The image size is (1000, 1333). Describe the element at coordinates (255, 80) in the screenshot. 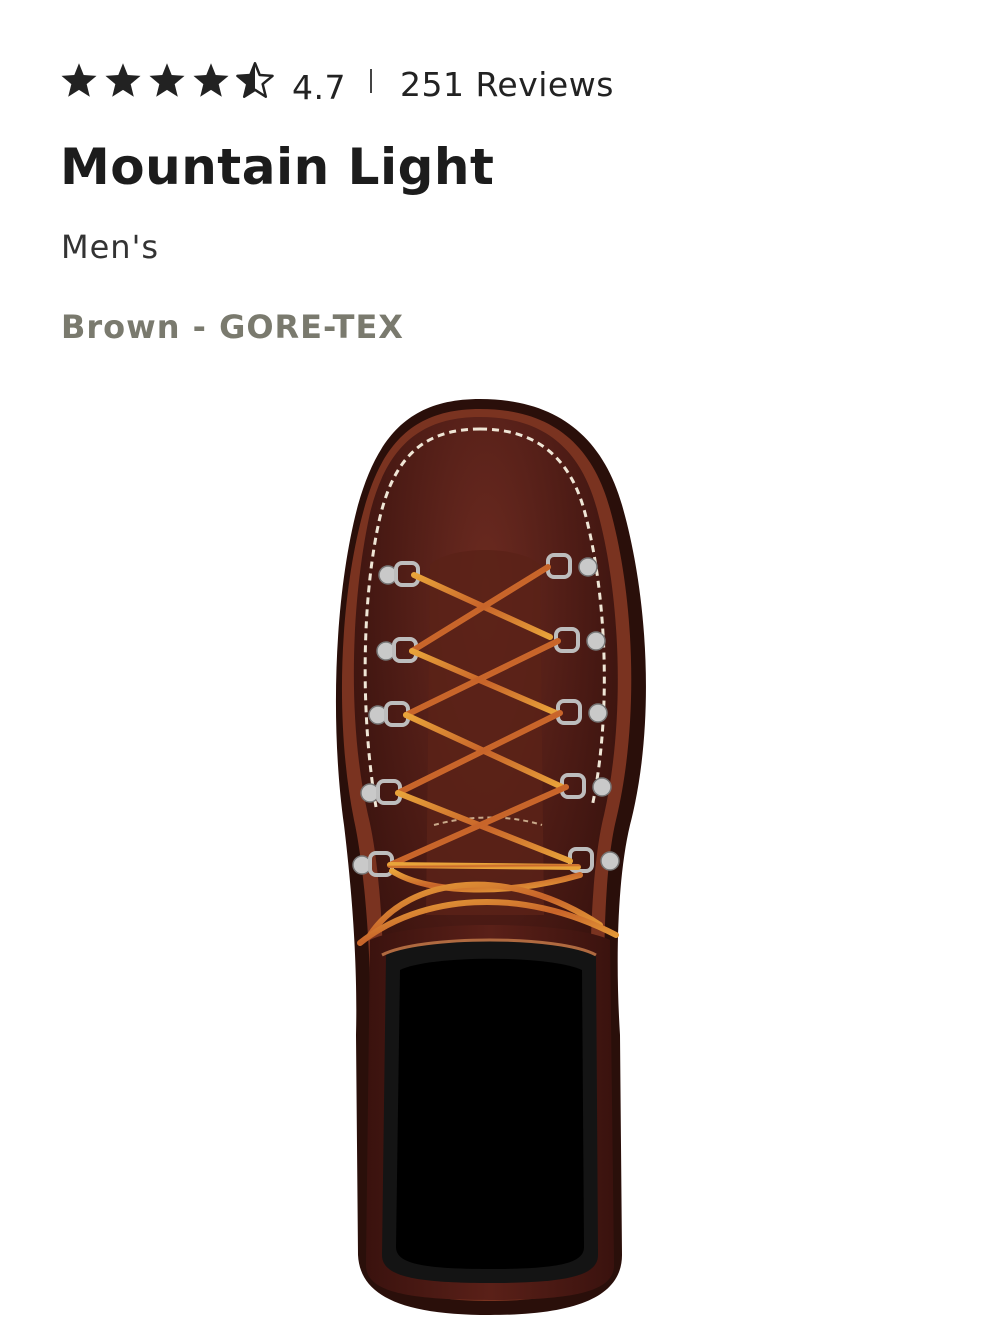

I see `half-star-icon` at that location.